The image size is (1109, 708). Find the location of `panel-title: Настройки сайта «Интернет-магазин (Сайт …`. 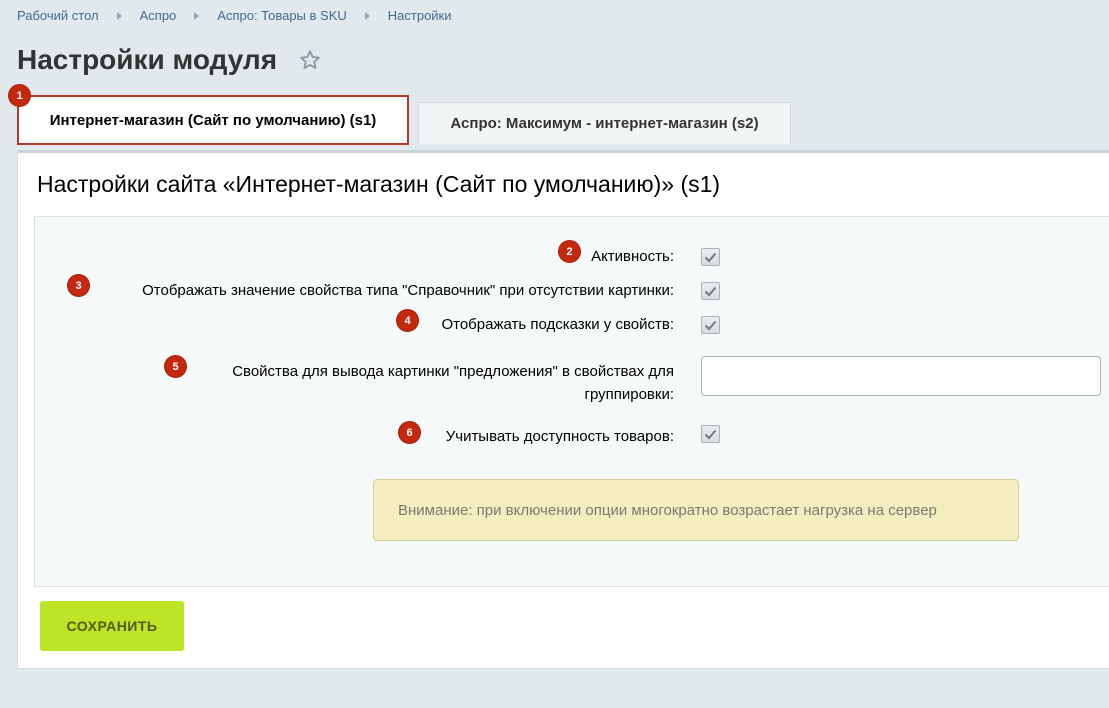

panel-title: Настройки сайта «Интернет-магазин (Сайт … is located at coordinates (379, 184).